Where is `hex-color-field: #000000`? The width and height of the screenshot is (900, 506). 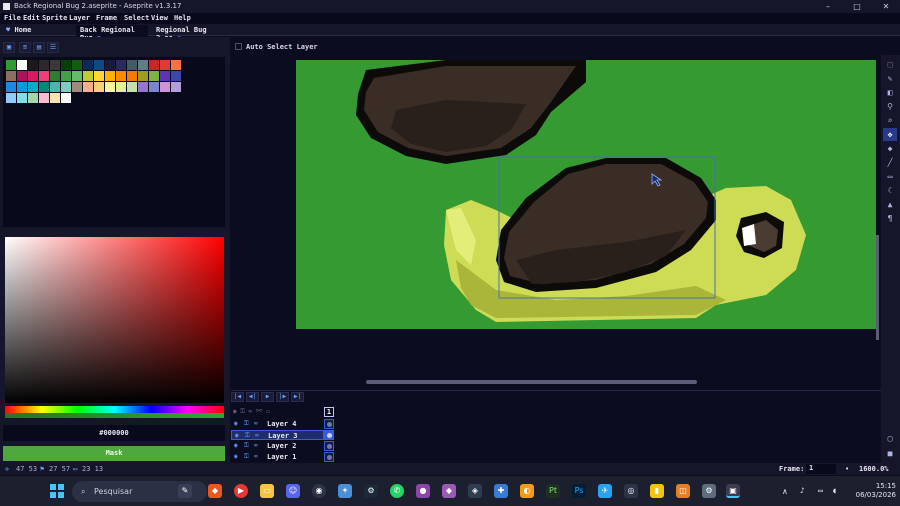
hex-color-field: #000000 is located at coordinates (114, 433).